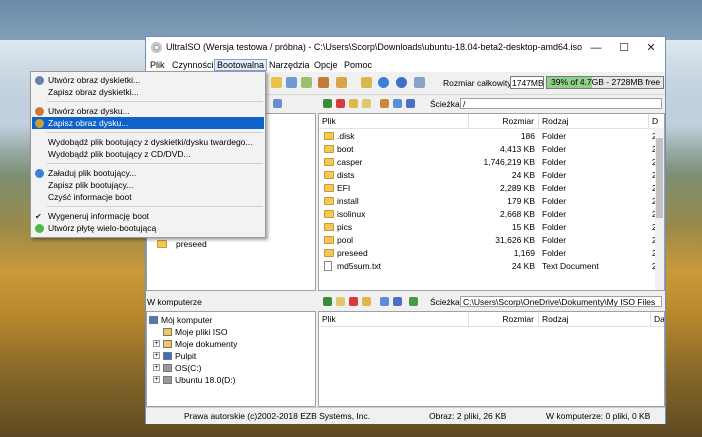 The width and height of the screenshot is (702, 437). I want to click on iso-path-field: /, so click(561, 103).